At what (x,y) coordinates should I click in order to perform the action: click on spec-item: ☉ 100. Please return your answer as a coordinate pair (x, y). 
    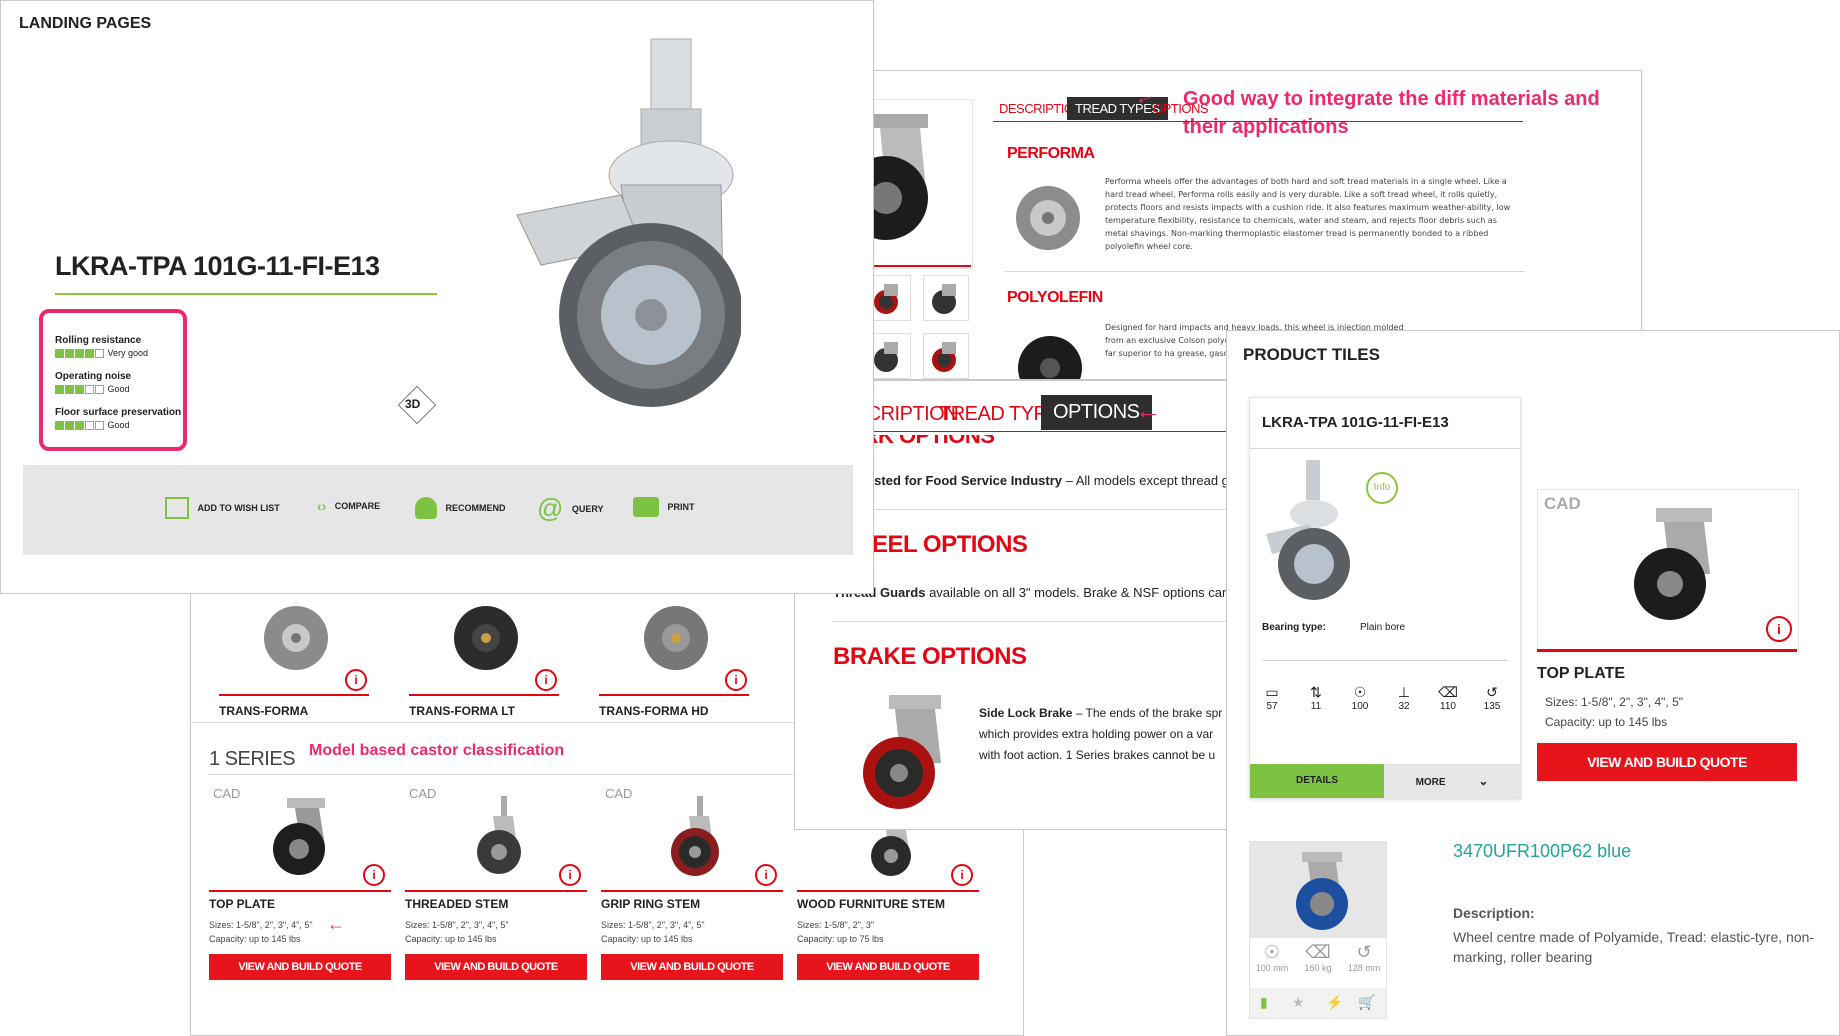
    Looking at the image, I should click on (1360, 698).